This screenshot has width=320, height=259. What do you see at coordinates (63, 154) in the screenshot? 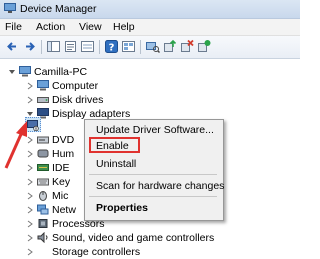
I see `tree-item-label: Hum` at bounding box center [63, 154].